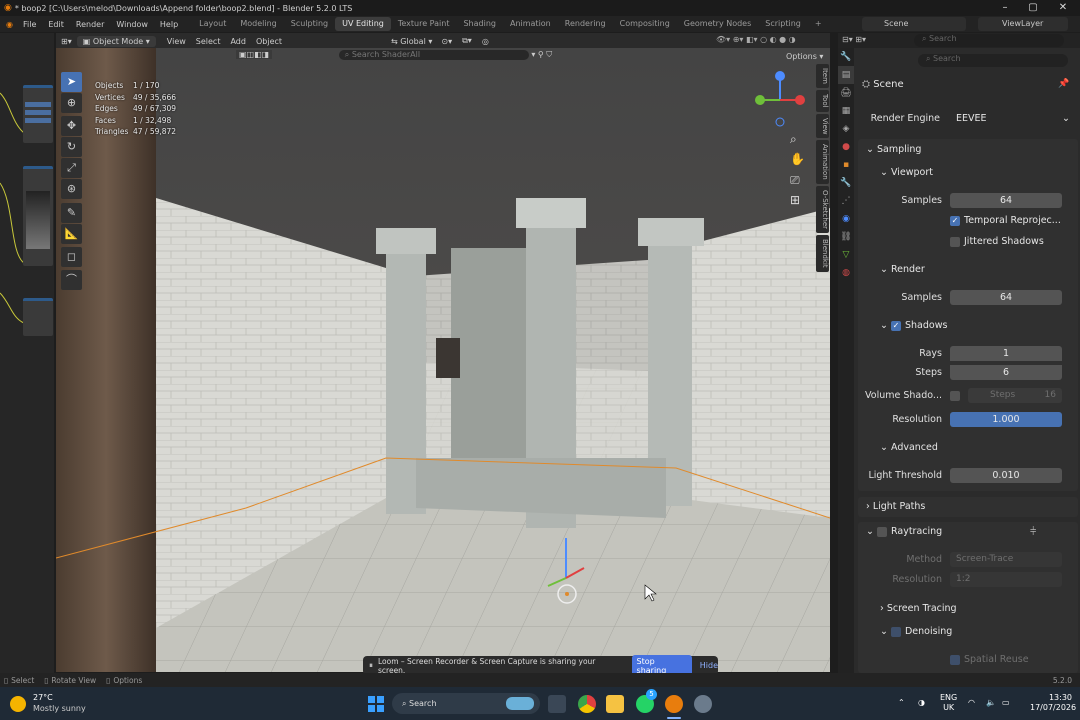 The height and width of the screenshot is (720, 1080). Describe the element at coordinates (709, 665) in the screenshot. I see `hide-button: Hide` at that location.